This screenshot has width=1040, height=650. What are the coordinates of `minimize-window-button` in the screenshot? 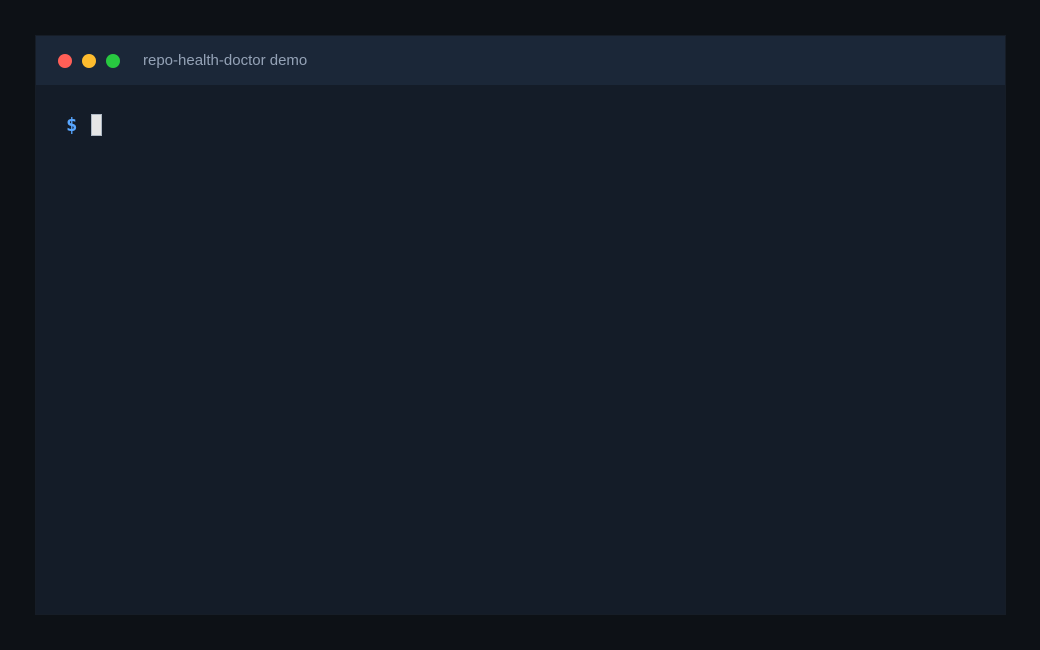 It's located at (89, 61).